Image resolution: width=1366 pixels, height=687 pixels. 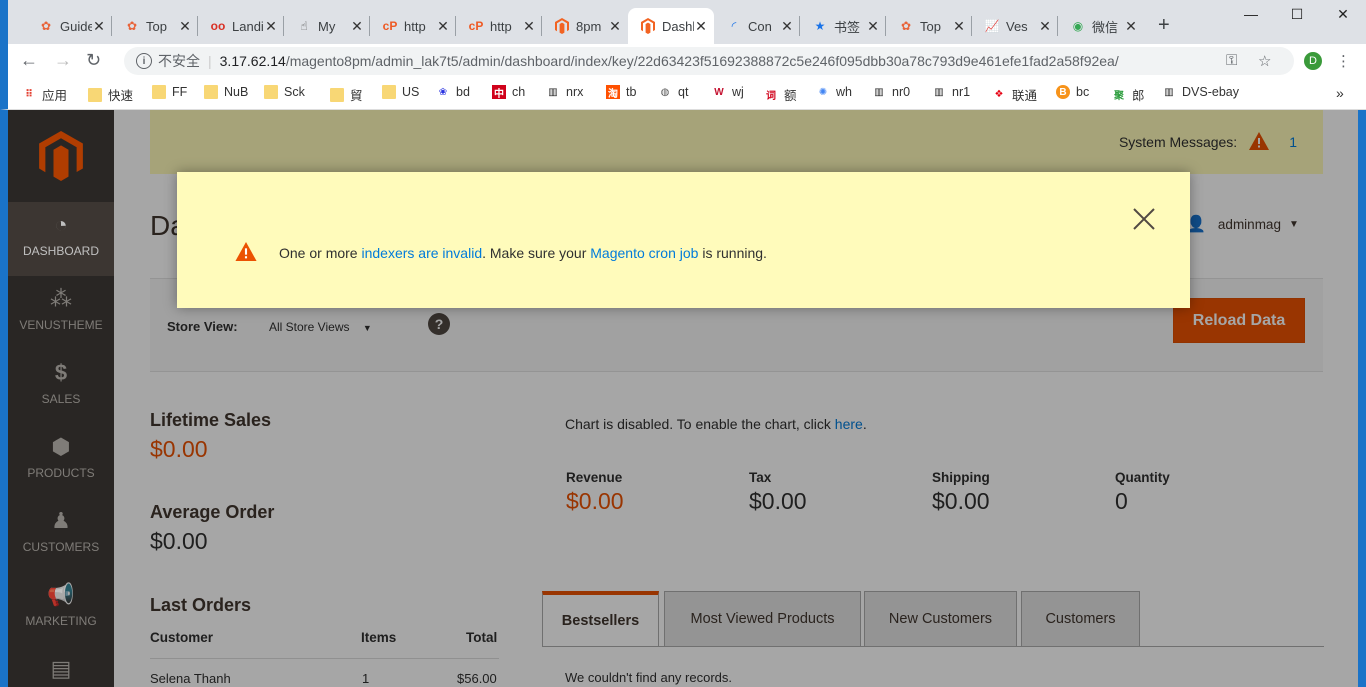 What do you see at coordinates (346, 94) in the screenshot?
I see `bookmark-item: 貿` at bounding box center [346, 94].